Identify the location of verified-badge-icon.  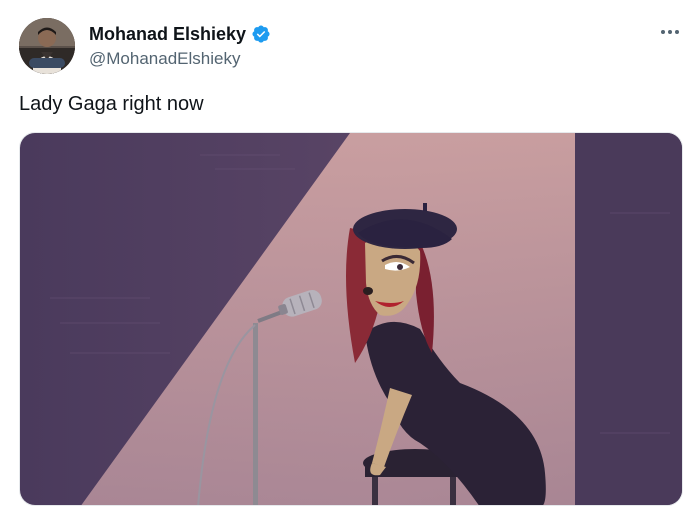
(261, 34).